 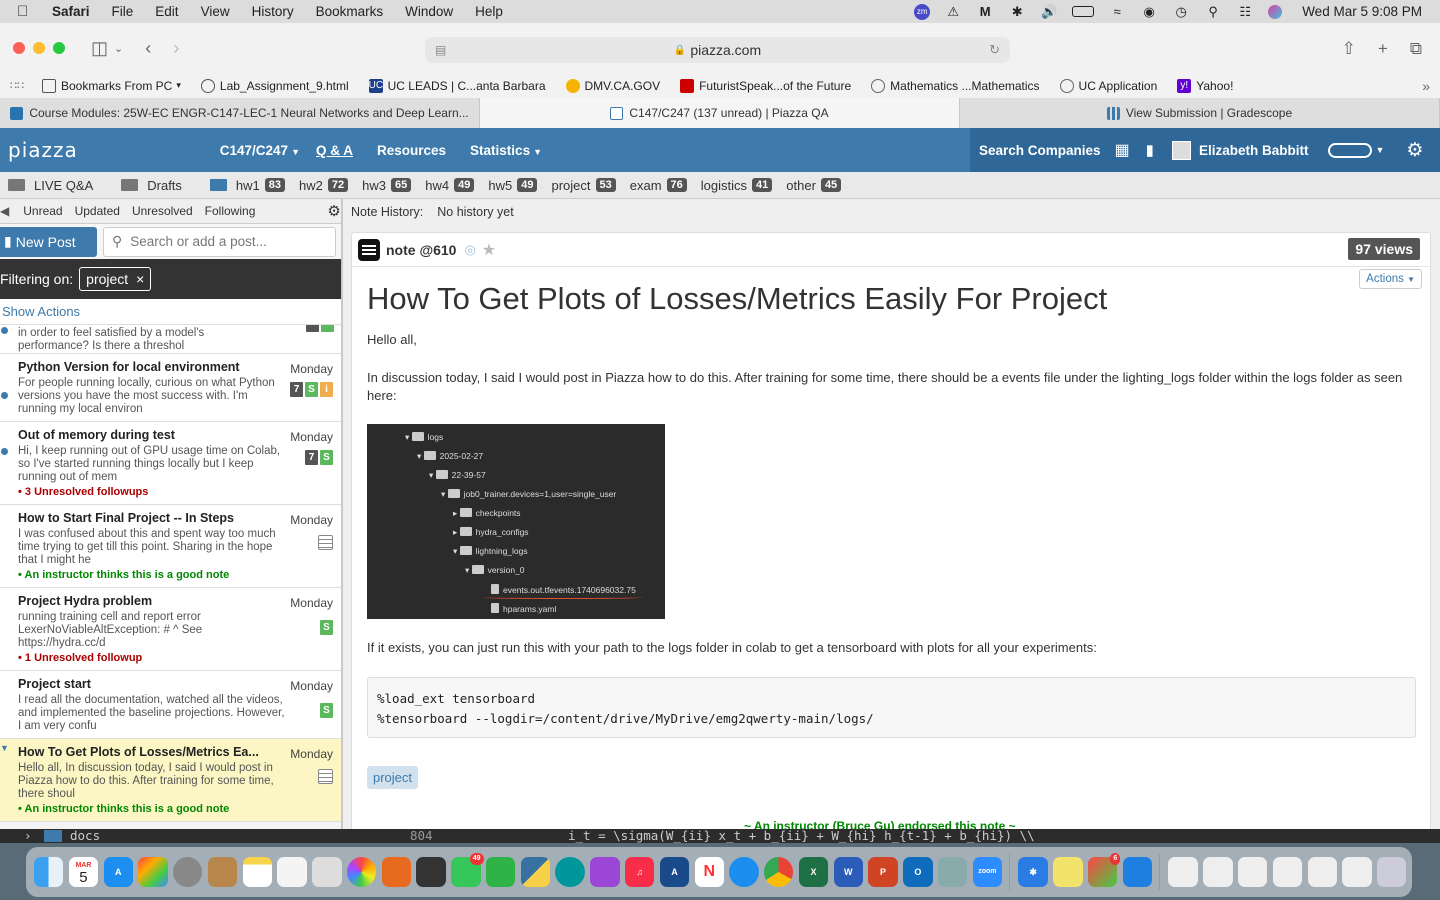 What do you see at coordinates (148, 48) in the screenshot?
I see `back-button: ‹` at bounding box center [148, 48].